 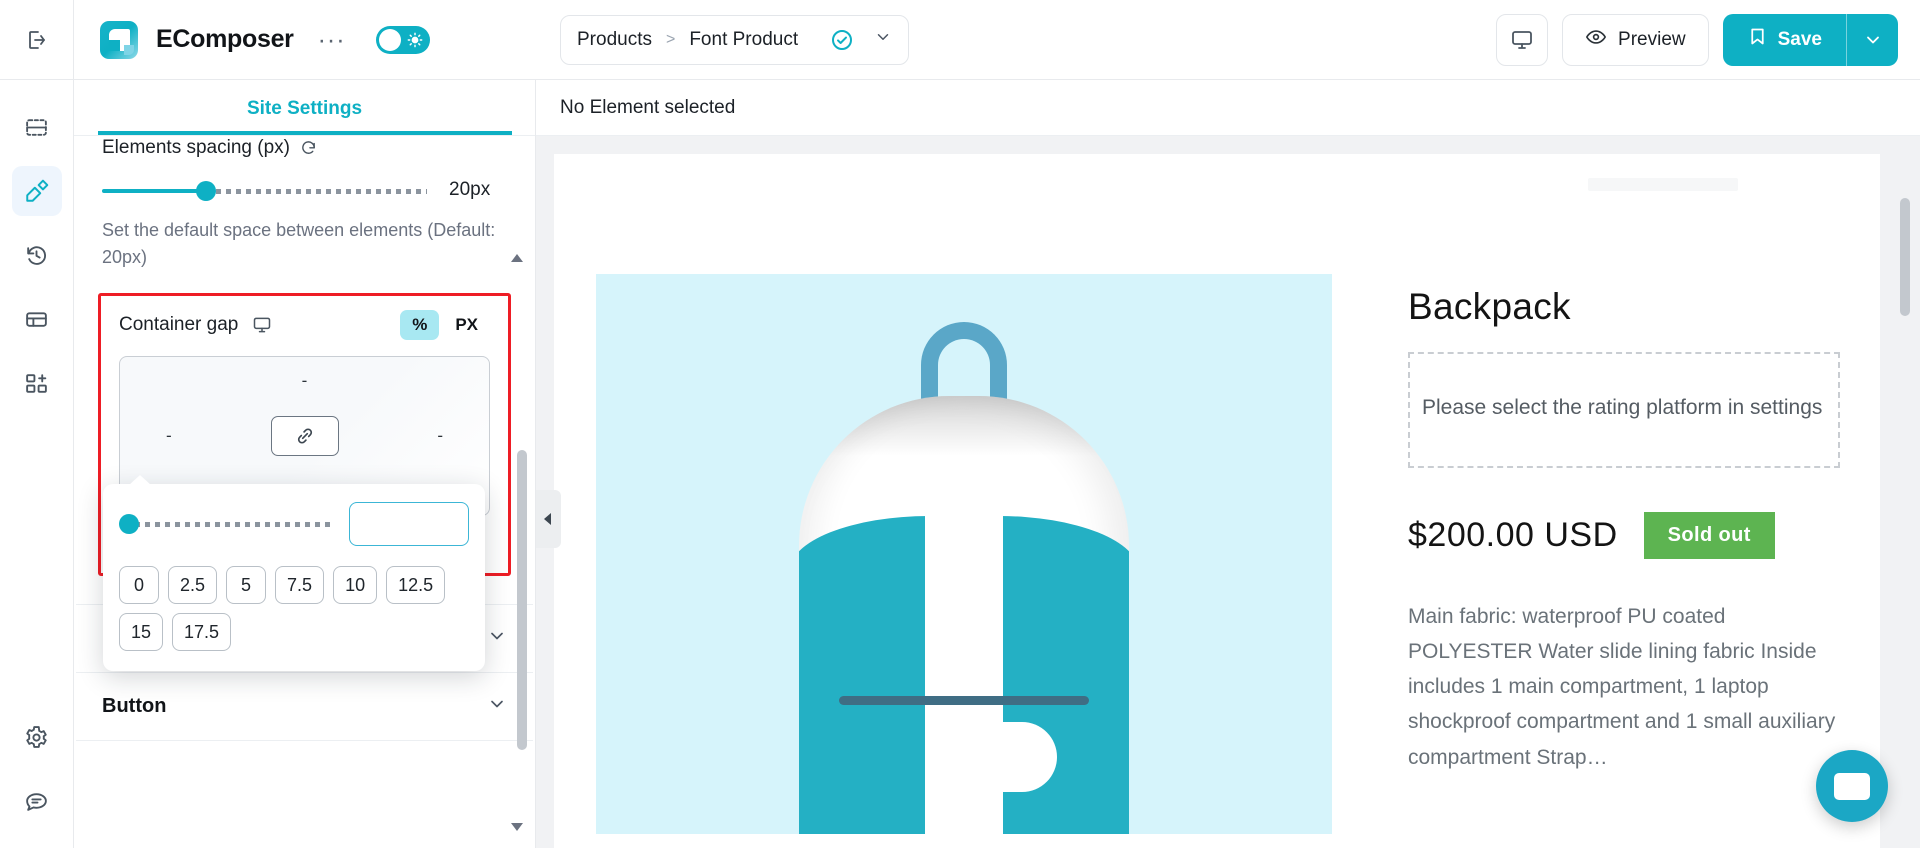 I want to click on gap-preset-17_5: 17.5, so click(x=202, y=632).